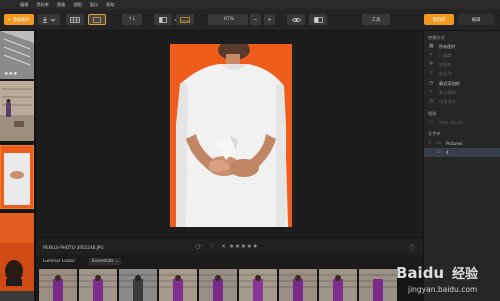  I want to click on menu-edit: 编辑, so click(24, 5).